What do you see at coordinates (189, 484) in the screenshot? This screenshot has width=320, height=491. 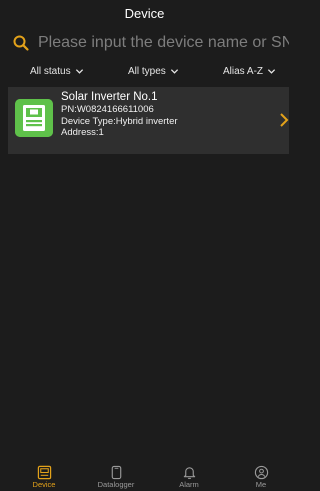 I see `tab-alarm-label: Alarm` at bounding box center [189, 484].